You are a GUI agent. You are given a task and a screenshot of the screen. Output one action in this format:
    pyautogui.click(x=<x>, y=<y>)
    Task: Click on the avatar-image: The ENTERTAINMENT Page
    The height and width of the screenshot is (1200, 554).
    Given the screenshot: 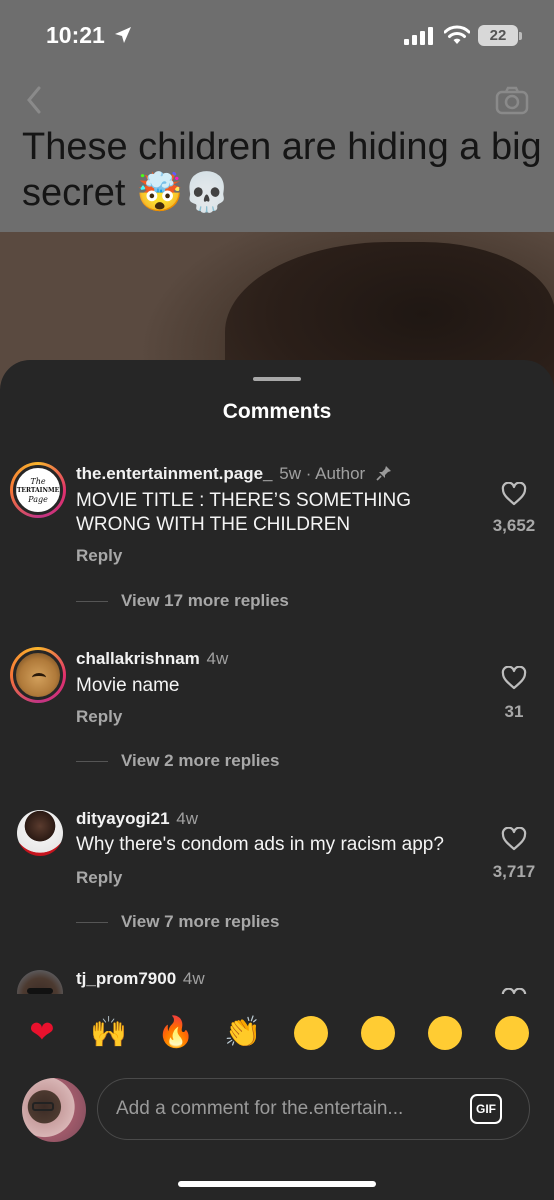 What is the action you would take?
    pyautogui.click(x=38, y=490)
    